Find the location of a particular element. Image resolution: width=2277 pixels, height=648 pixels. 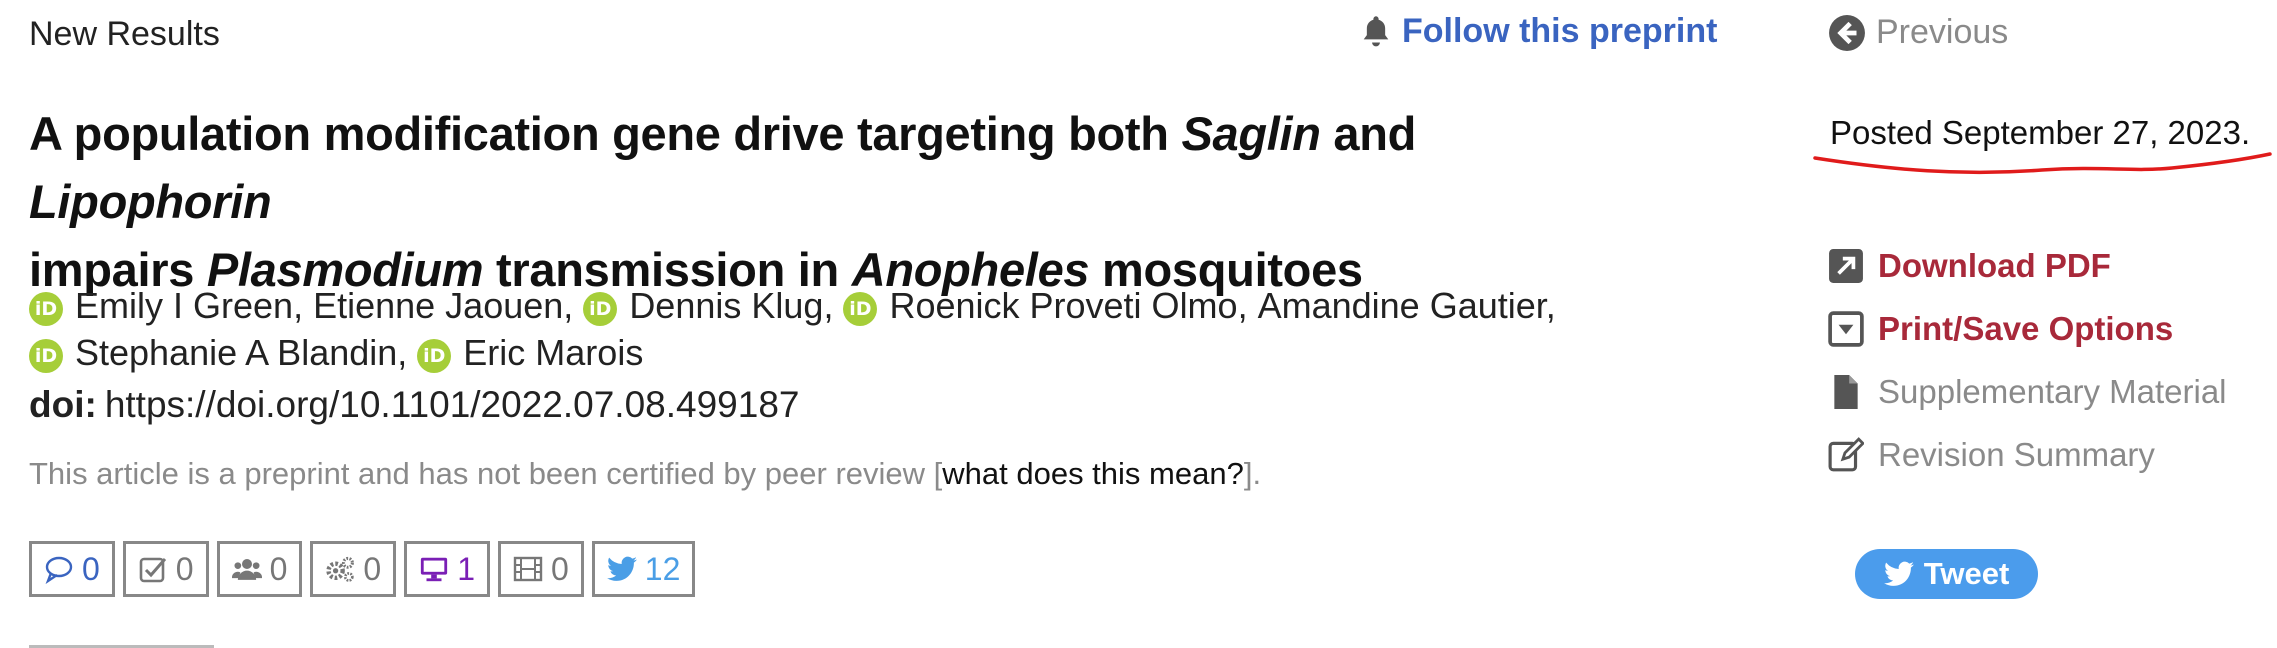

print-save-options-label: Print/Save Options is located at coordinates (2025, 329).